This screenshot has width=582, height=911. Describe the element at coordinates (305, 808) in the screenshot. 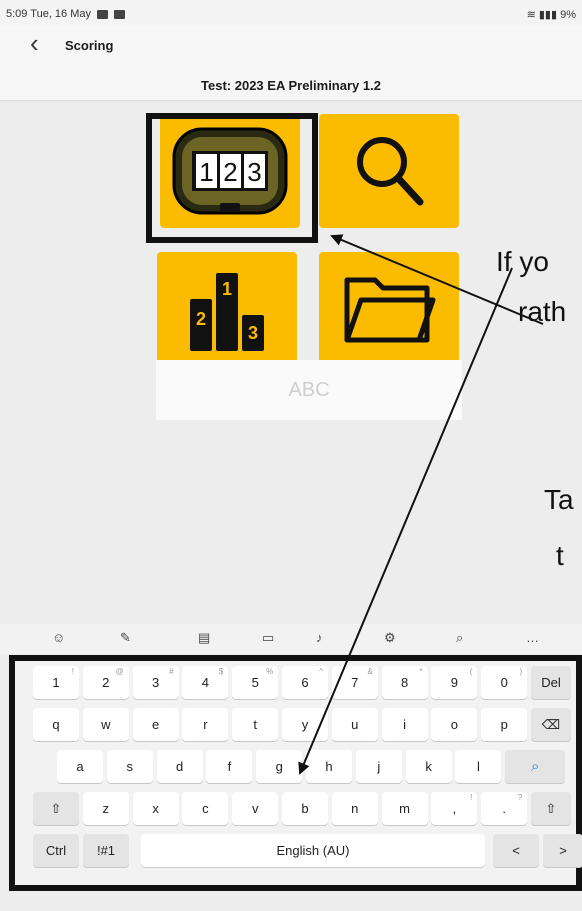

I see `keyboard-key: b` at that location.